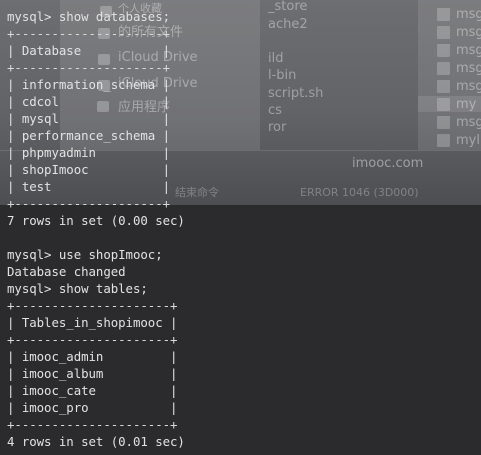 This screenshot has height=455, width=481. What do you see at coordinates (92, 390) in the screenshot?
I see `table-row: | imooc_cate |` at bounding box center [92, 390].